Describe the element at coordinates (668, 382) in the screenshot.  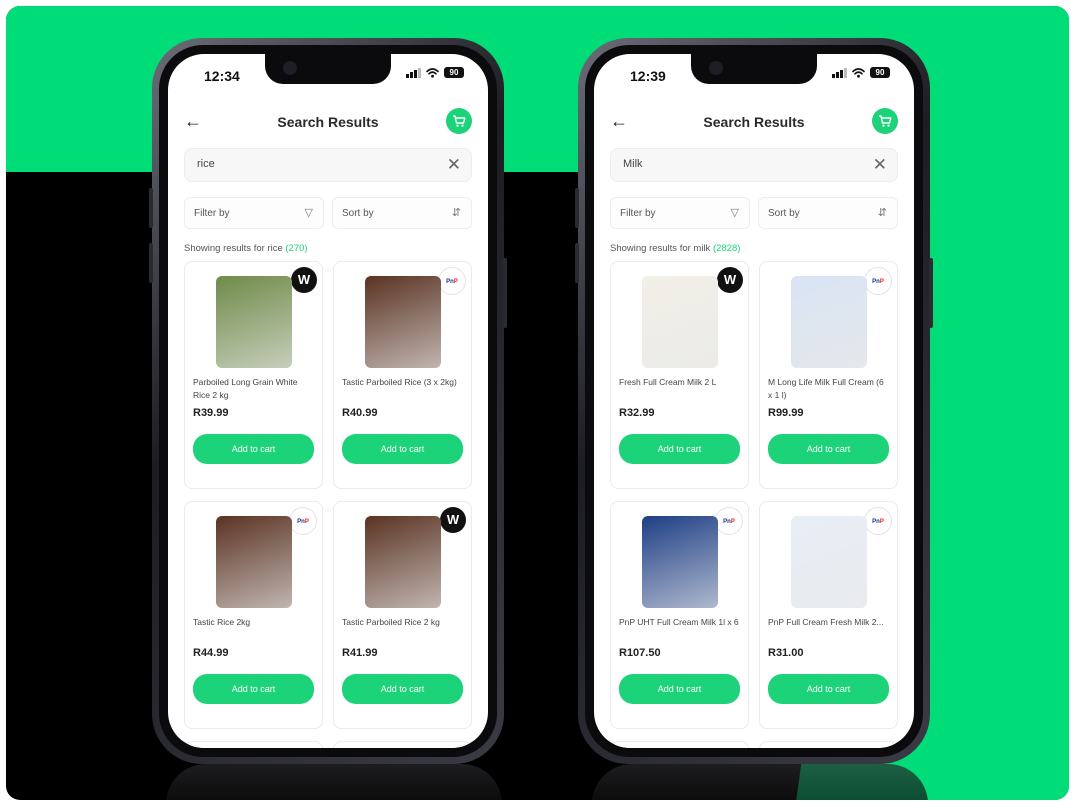
I see `product-name: Fresh Full Cream Milk 2 L` at that location.